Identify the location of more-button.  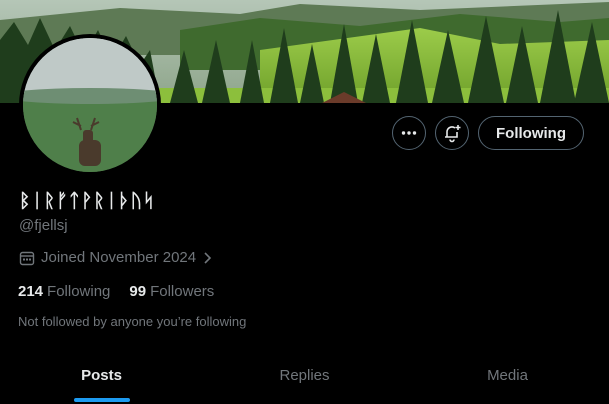
(409, 133).